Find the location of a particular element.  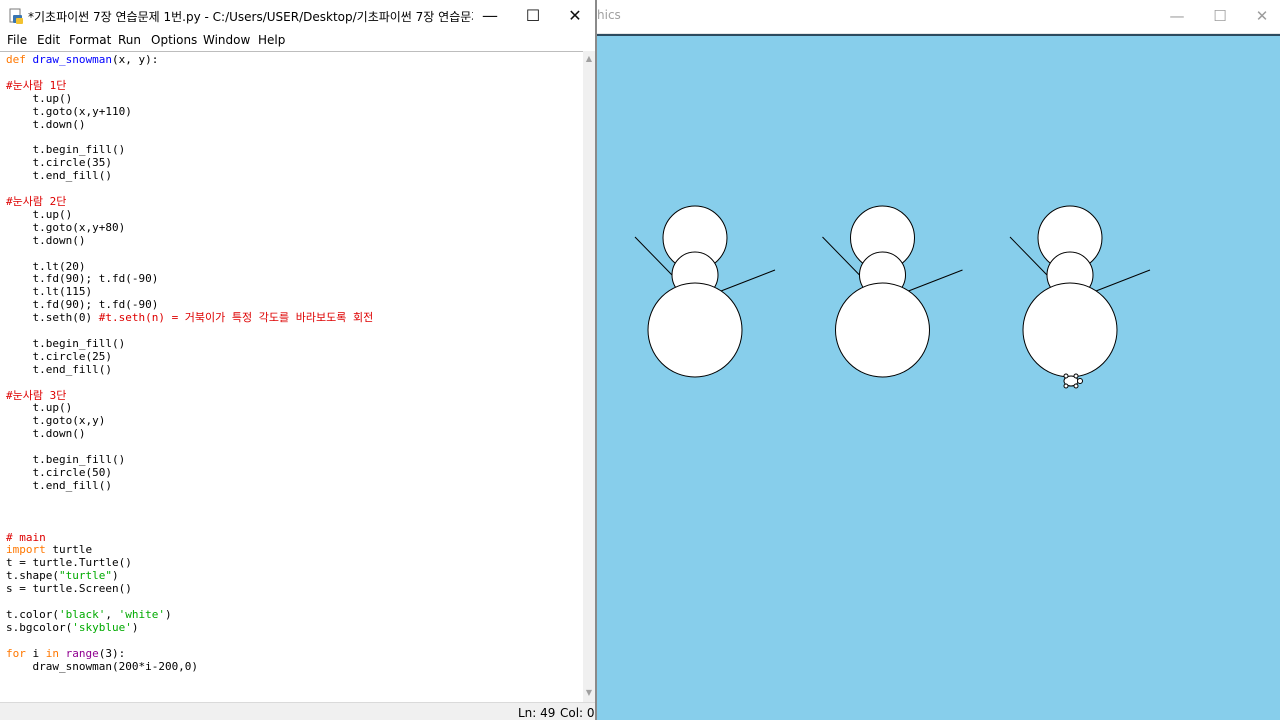

scroll-down-arrow-icon: ▼ is located at coordinates (589, 693).